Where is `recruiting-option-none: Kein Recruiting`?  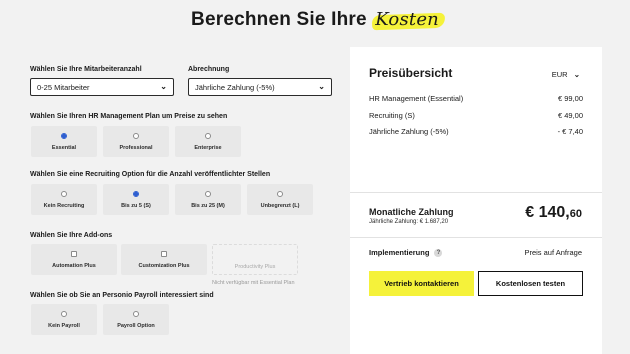
recruiting-option-none: Kein Recruiting is located at coordinates (64, 199).